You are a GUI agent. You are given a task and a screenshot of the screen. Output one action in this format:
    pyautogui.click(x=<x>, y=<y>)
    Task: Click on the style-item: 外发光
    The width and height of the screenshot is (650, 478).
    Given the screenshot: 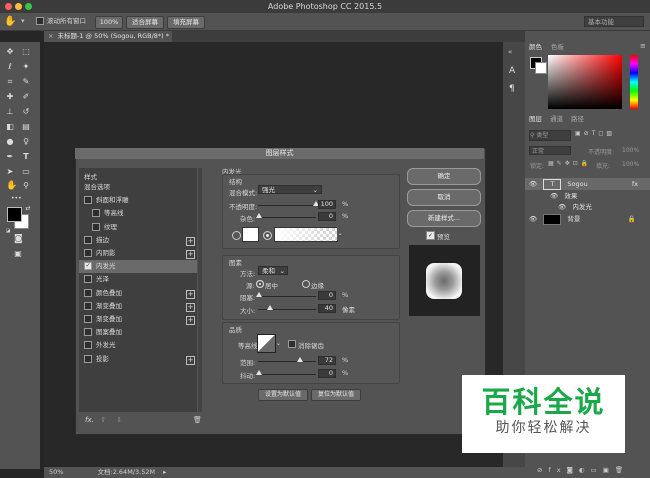 What is the action you would take?
    pyautogui.click(x=138, y=345)
    